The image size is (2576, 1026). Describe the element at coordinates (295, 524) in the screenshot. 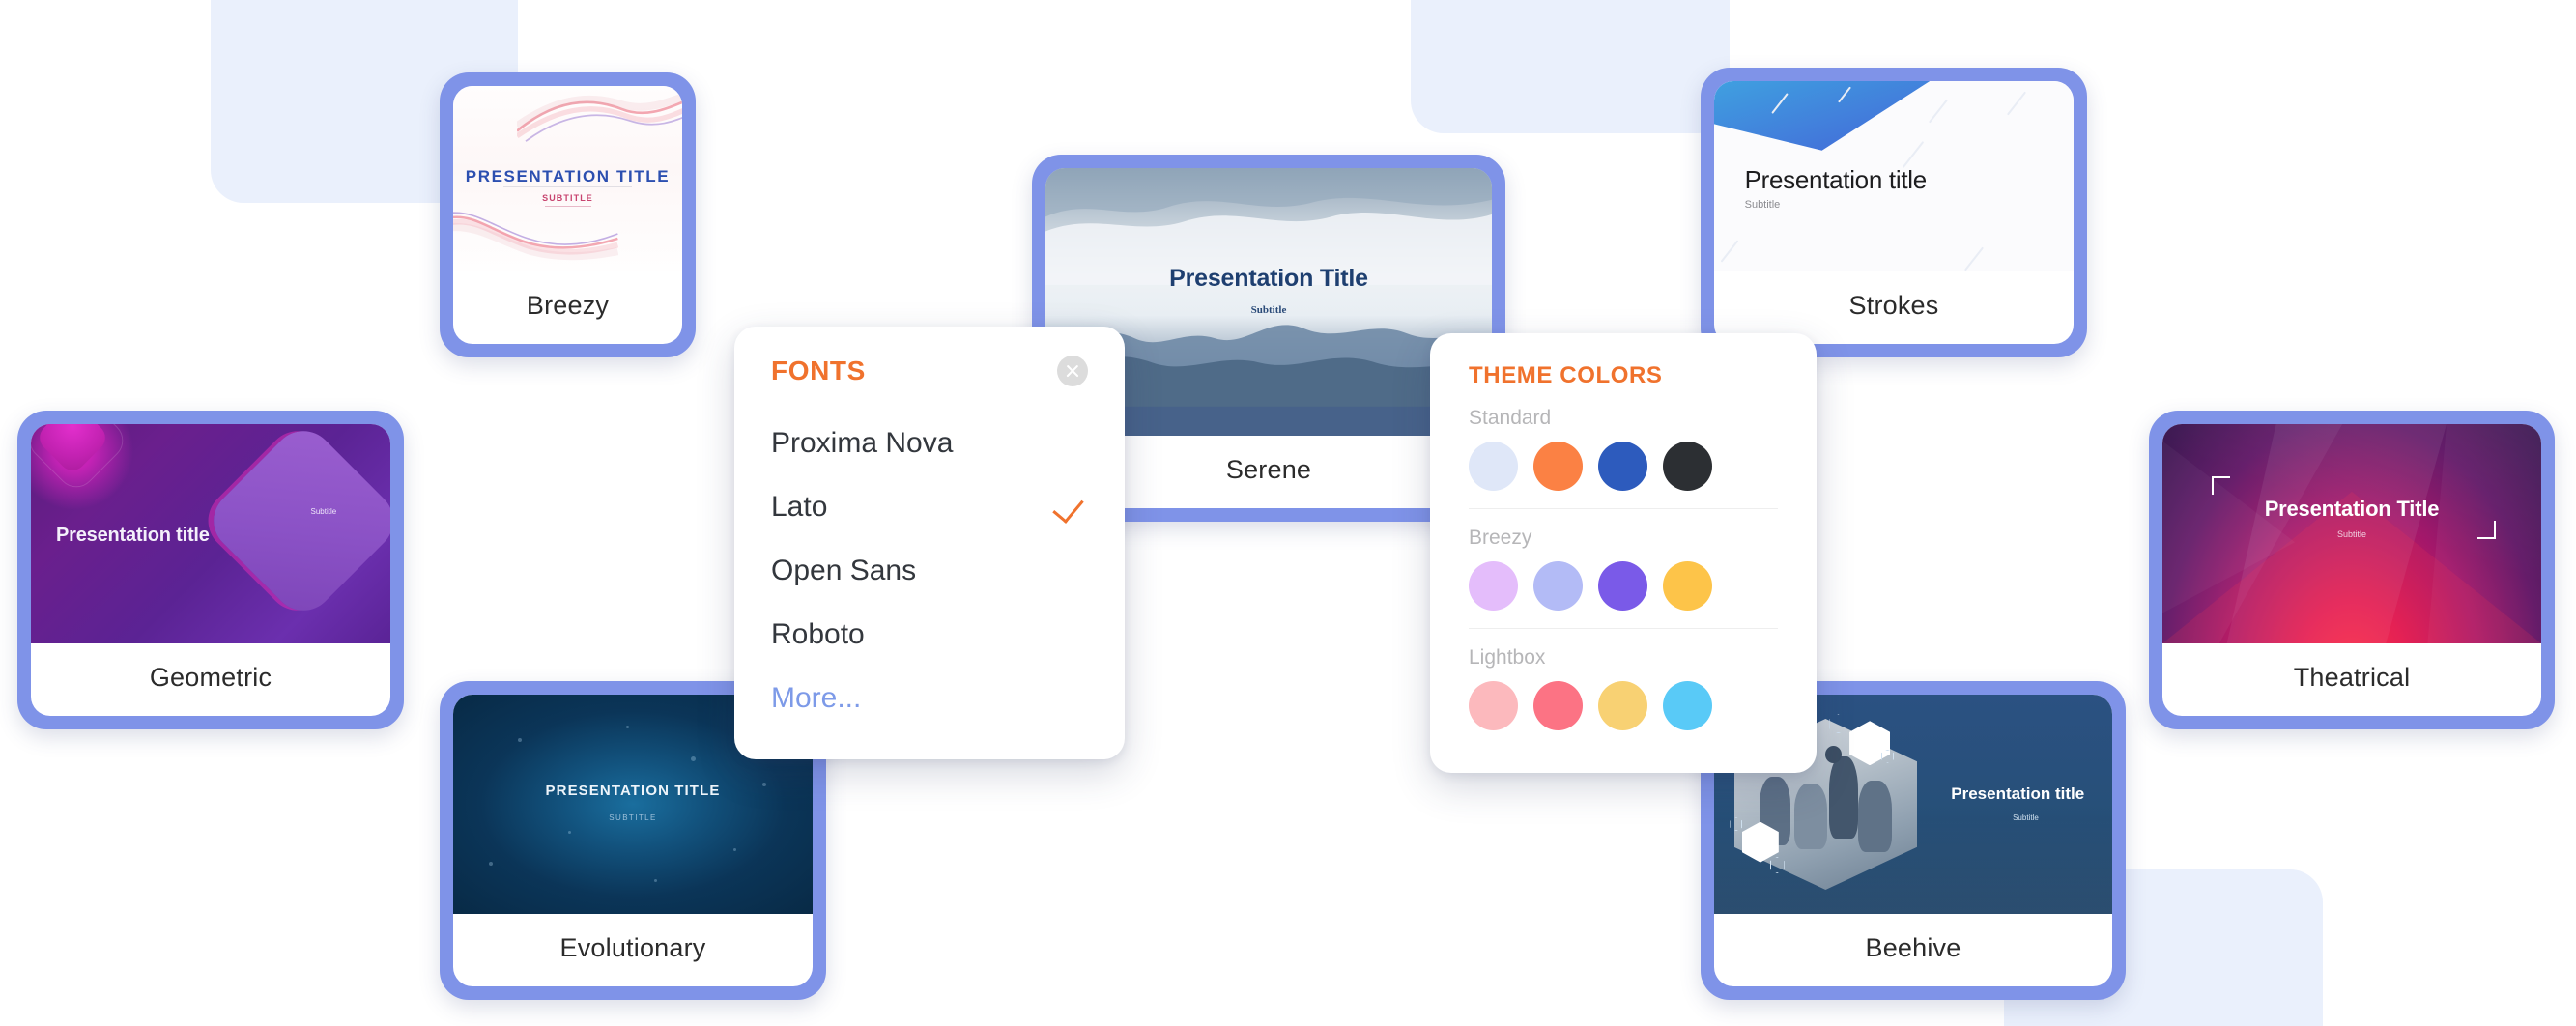

I see `purple-diamond-icon` at that location.